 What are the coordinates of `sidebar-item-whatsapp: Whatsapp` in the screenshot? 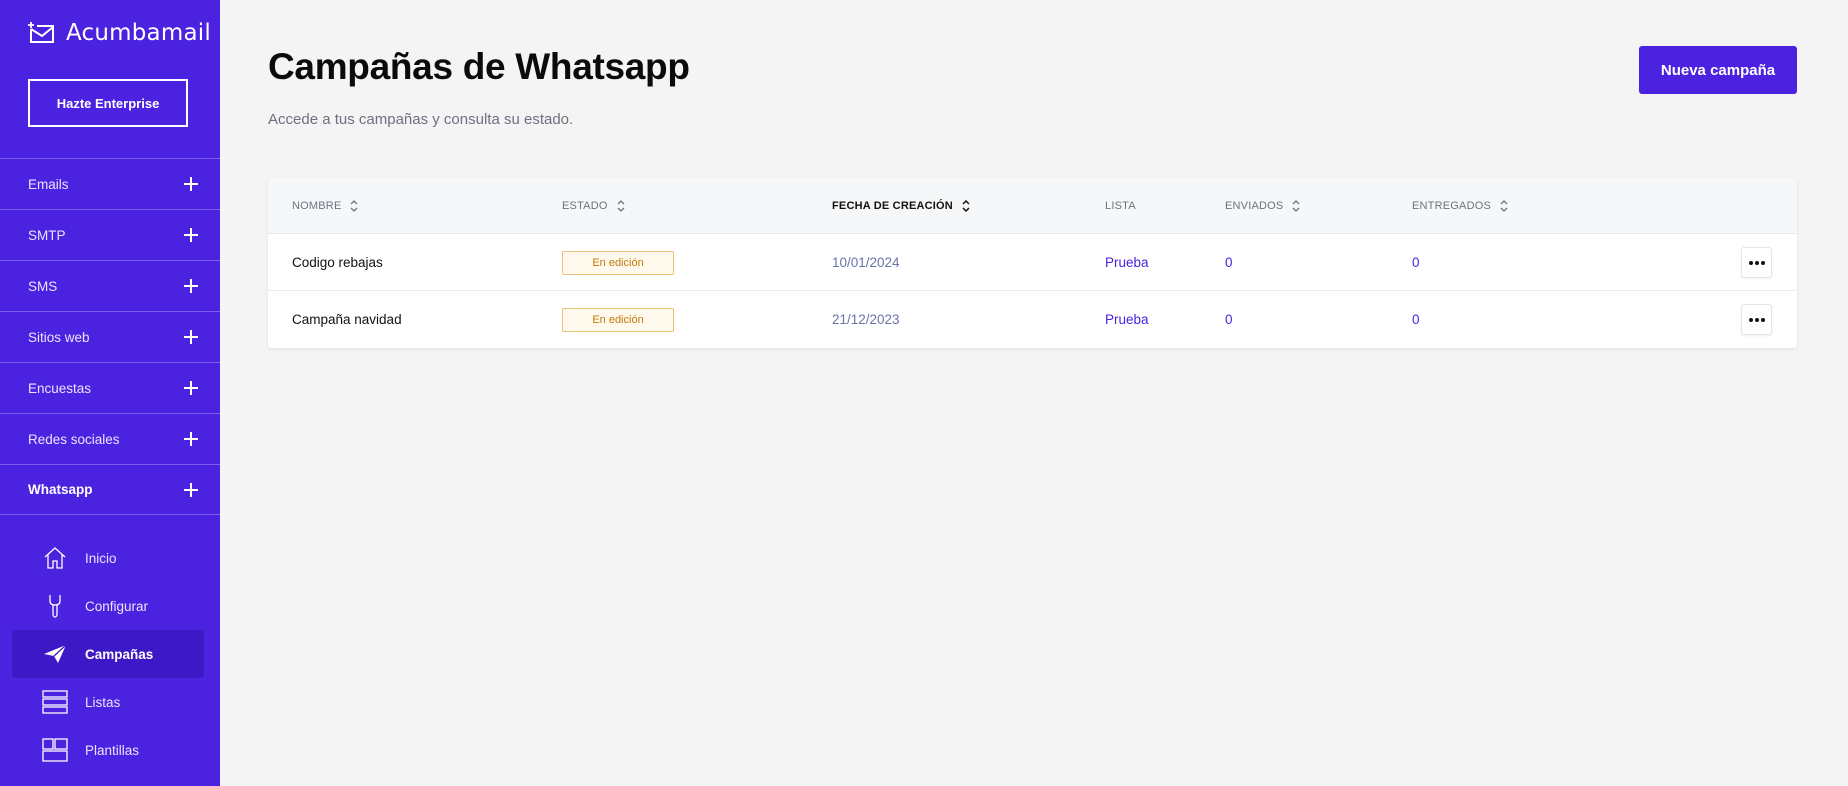 It's located at (110, 489).